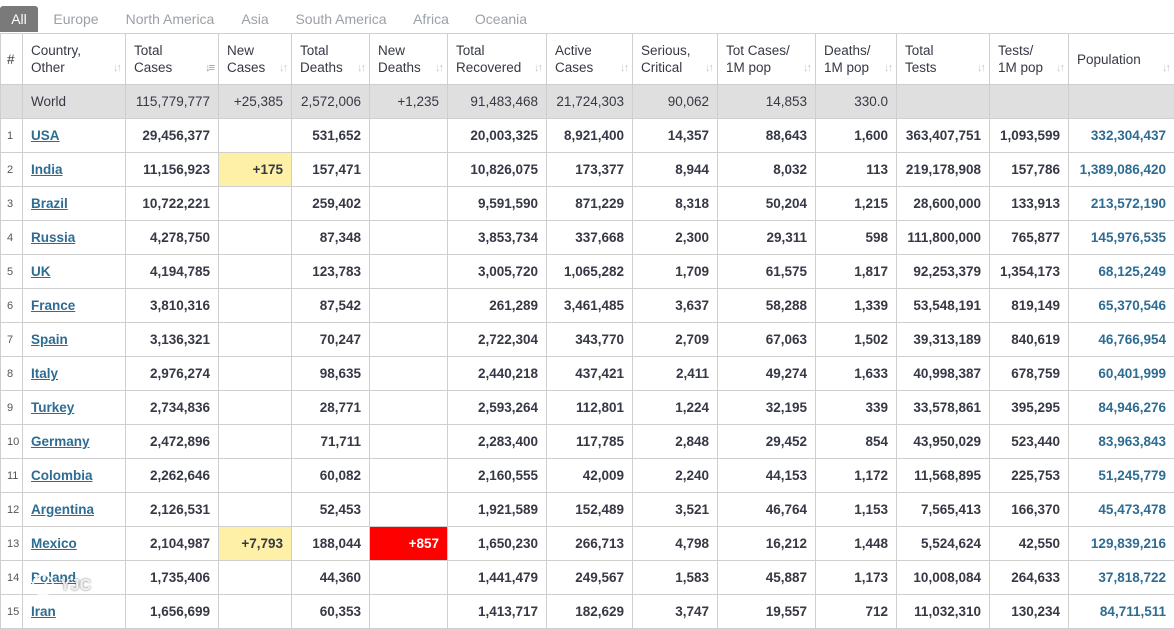  What do you see at coordinates (53, 237) in the screenshot?
I see `country-link: Russia` at bounding box center [53, 237].